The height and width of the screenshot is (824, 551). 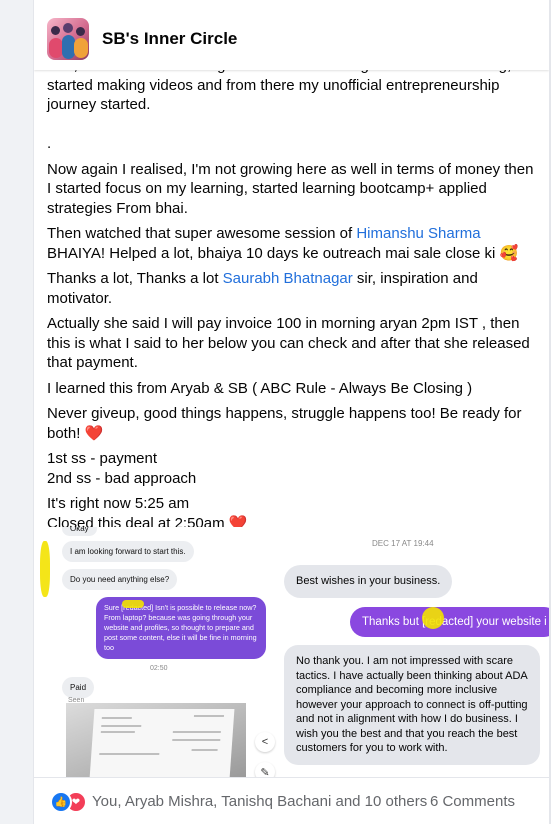 What do you see at coordinates (169, 39) in the screenshot?
I see `group-name: SB's Inner Circle` at bounding box center [169, 39].